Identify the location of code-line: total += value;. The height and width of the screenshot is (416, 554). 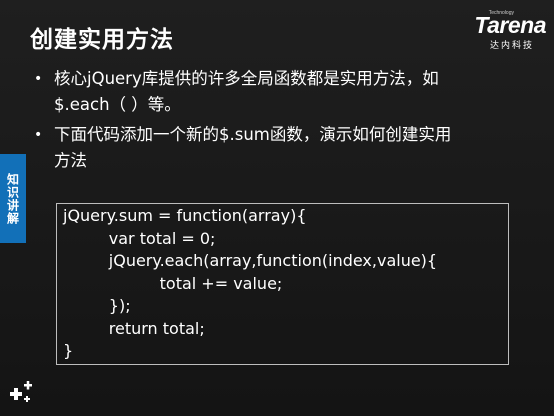
(173, 283).